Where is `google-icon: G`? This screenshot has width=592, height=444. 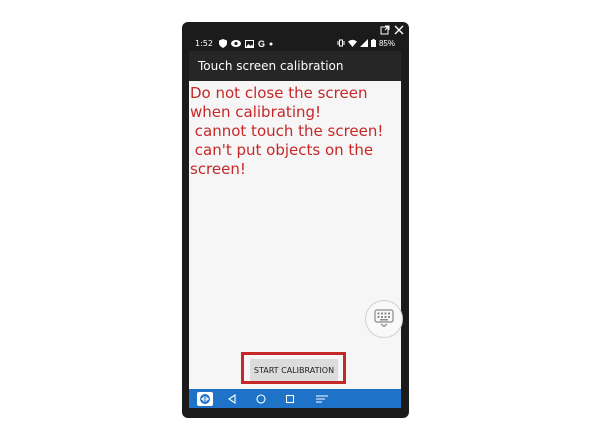
google-icon: G is located at coordinates (261, 43).